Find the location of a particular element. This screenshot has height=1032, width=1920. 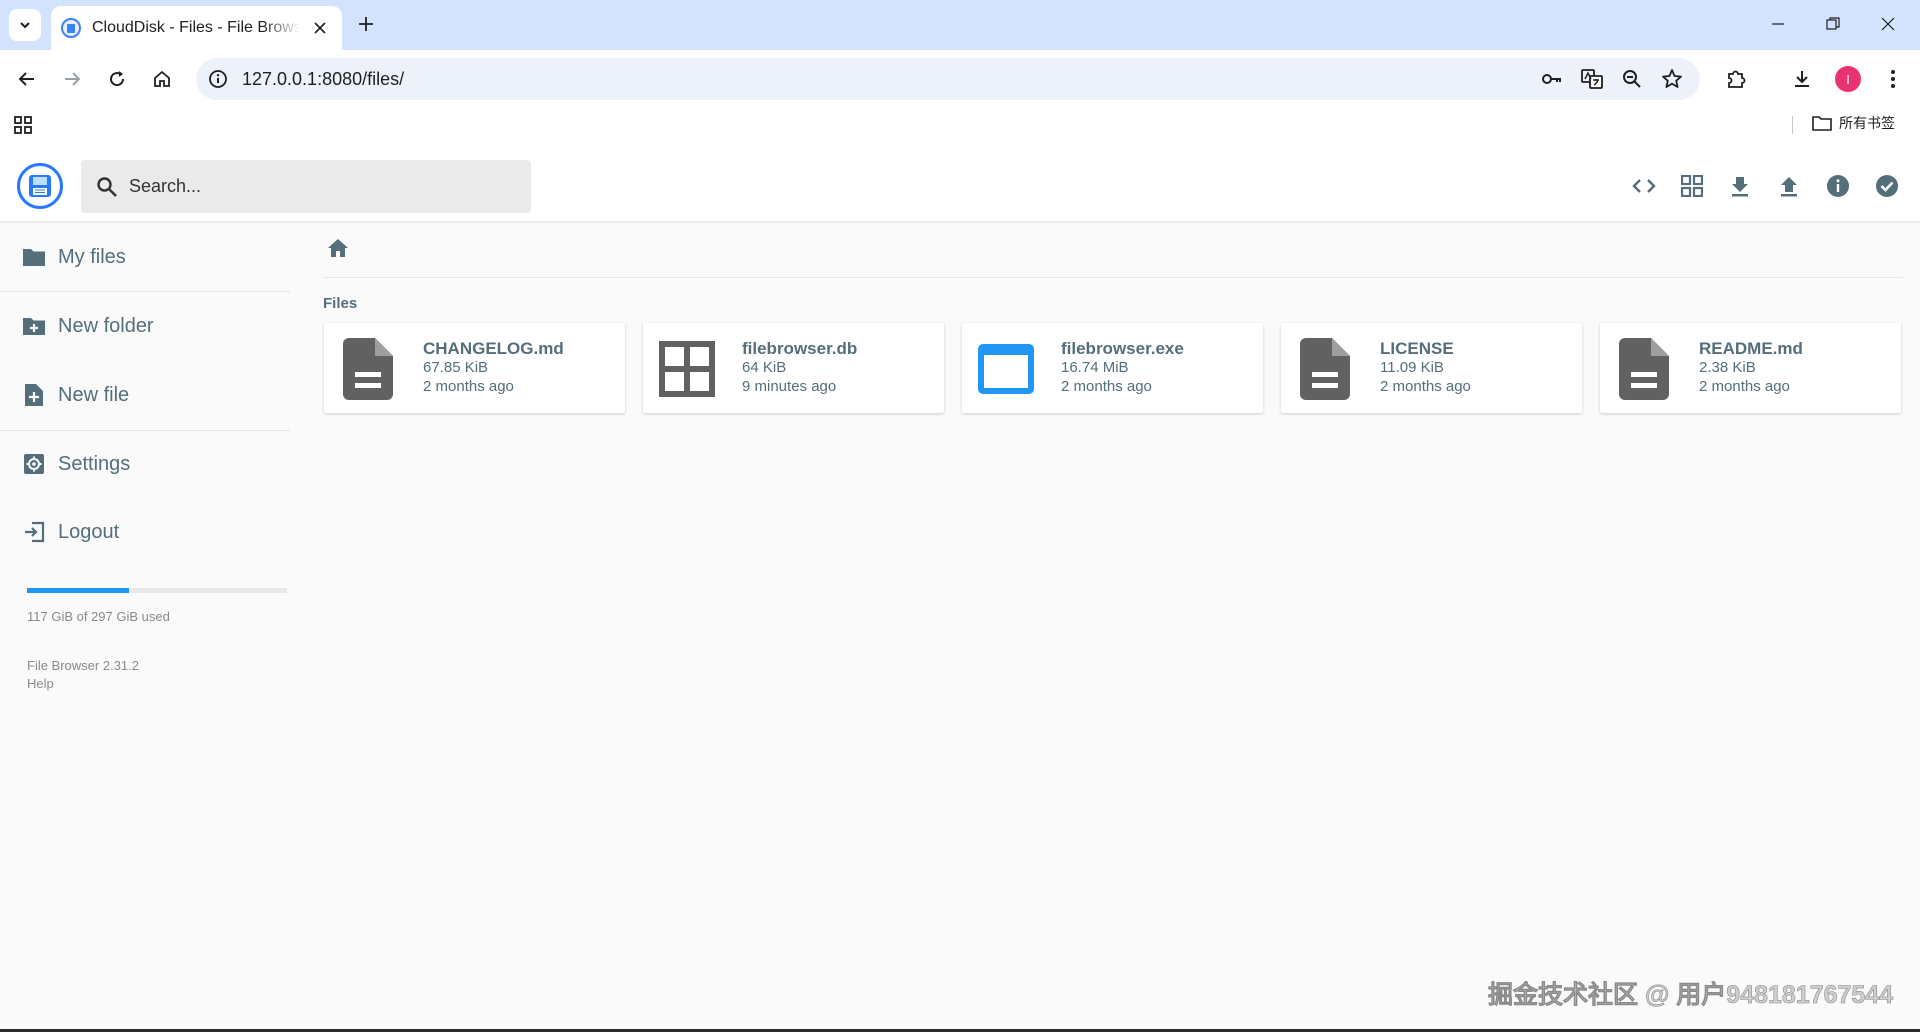

extensions-button is located at coordinates (1736, 79).